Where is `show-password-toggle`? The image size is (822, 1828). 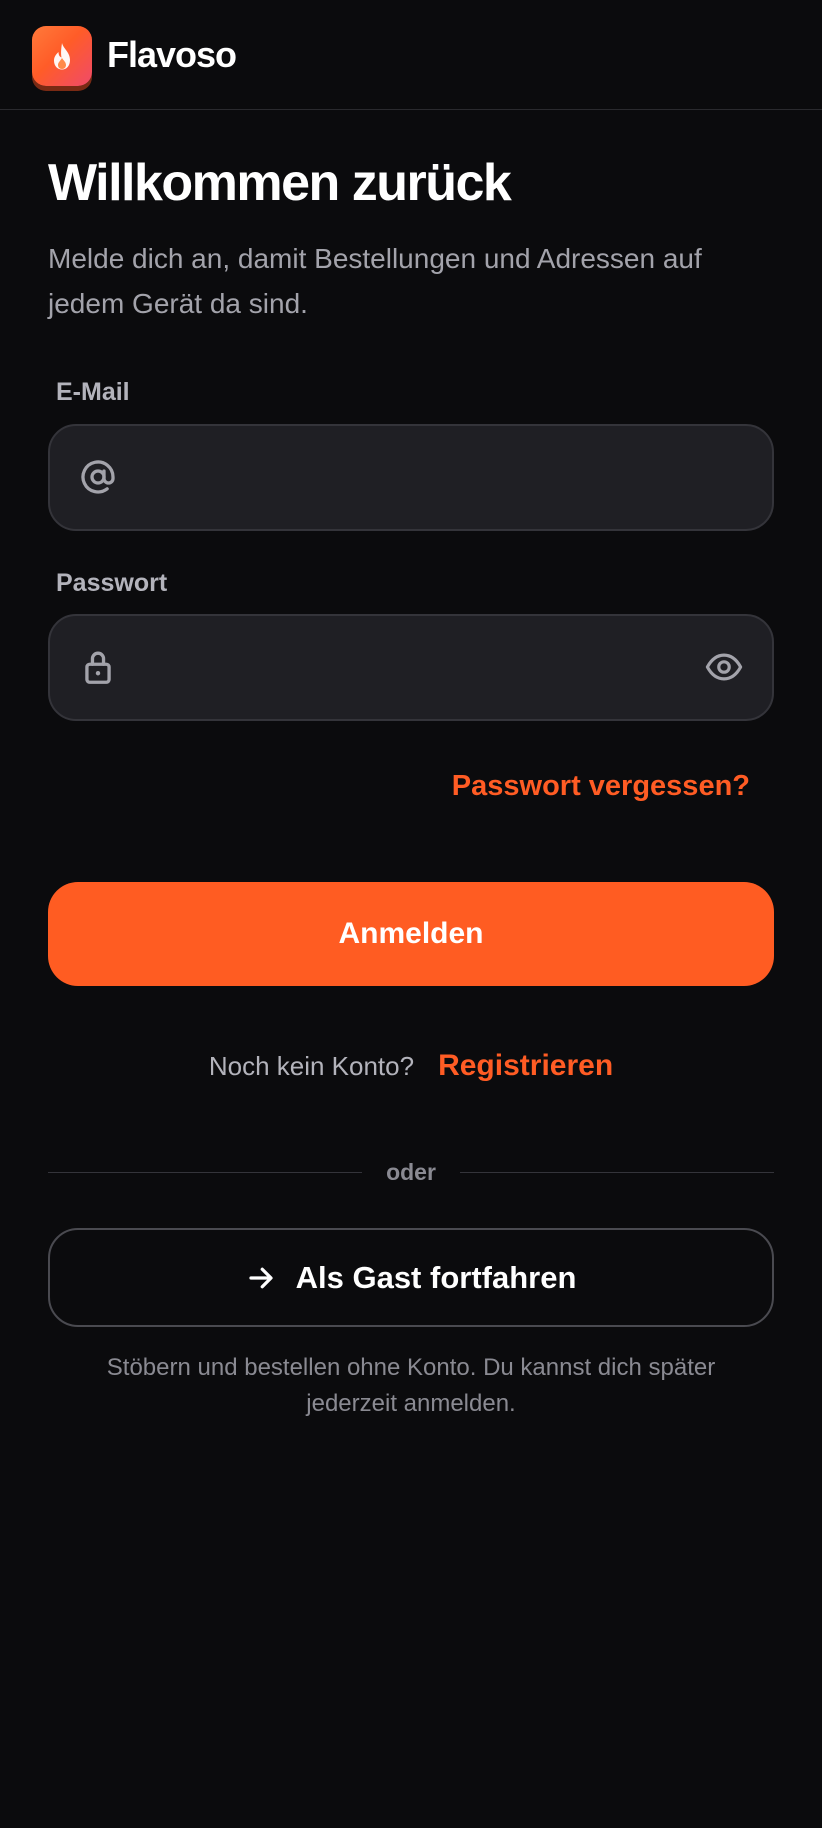
show-password-toggle is located at coordinates (724, 667).